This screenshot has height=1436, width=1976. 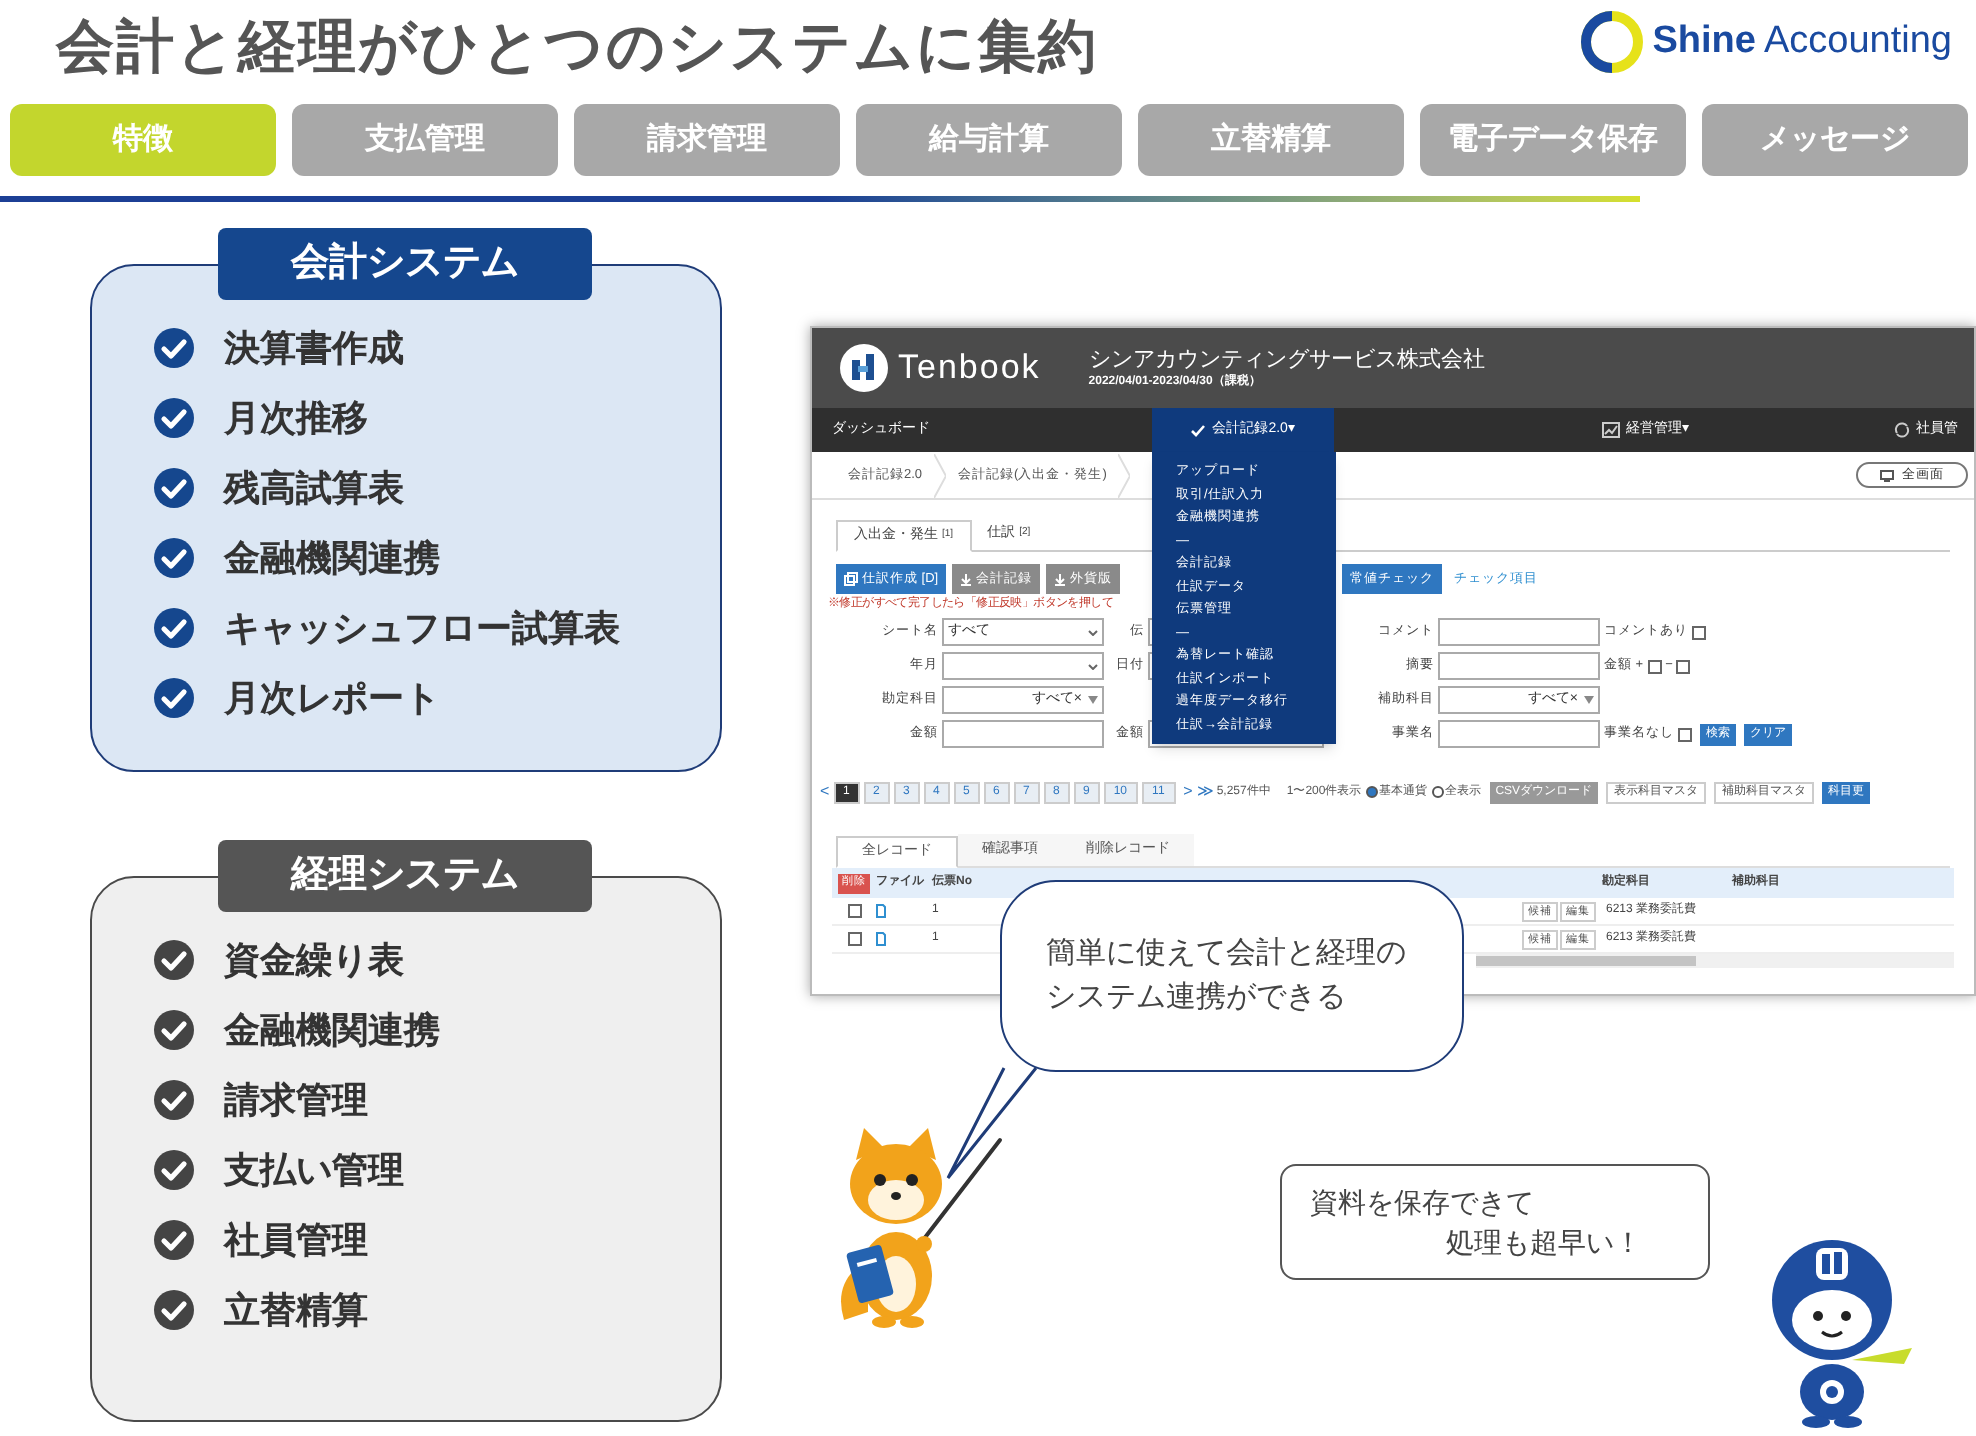 I want to click on feature-item: 支払い管理, so click(x=314, y=1170).